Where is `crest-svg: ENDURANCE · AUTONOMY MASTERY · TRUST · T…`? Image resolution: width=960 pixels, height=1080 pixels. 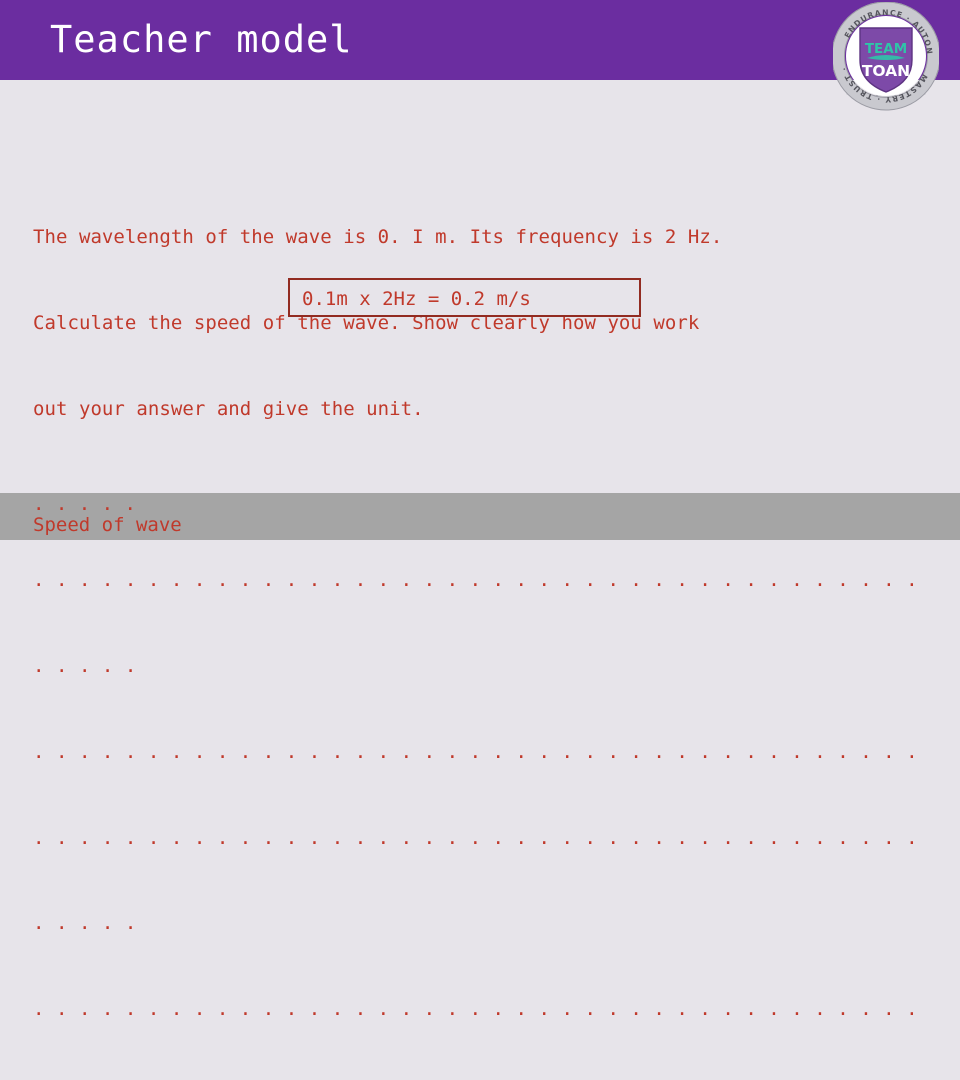 crest-svg: ENDURANCE · AUTONOMY MASTERY · TRUST · T… is located at coordinates (885, 55).